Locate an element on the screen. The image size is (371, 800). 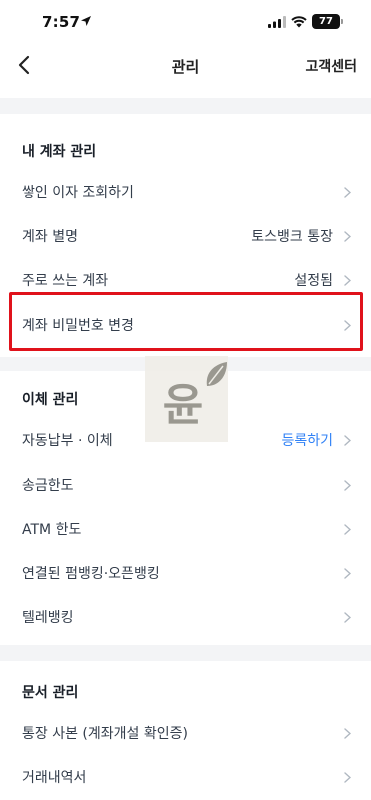
list-item-label: 주로 쓰는 계좌 is located at coordinates (65, 281).